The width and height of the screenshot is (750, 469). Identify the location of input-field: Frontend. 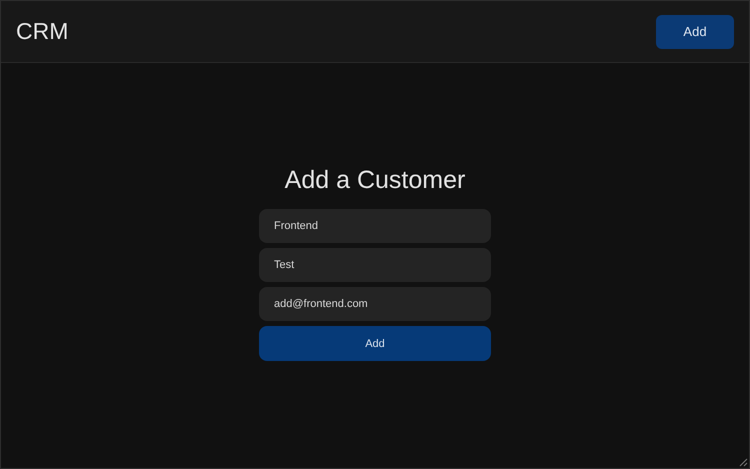
(375, 226).